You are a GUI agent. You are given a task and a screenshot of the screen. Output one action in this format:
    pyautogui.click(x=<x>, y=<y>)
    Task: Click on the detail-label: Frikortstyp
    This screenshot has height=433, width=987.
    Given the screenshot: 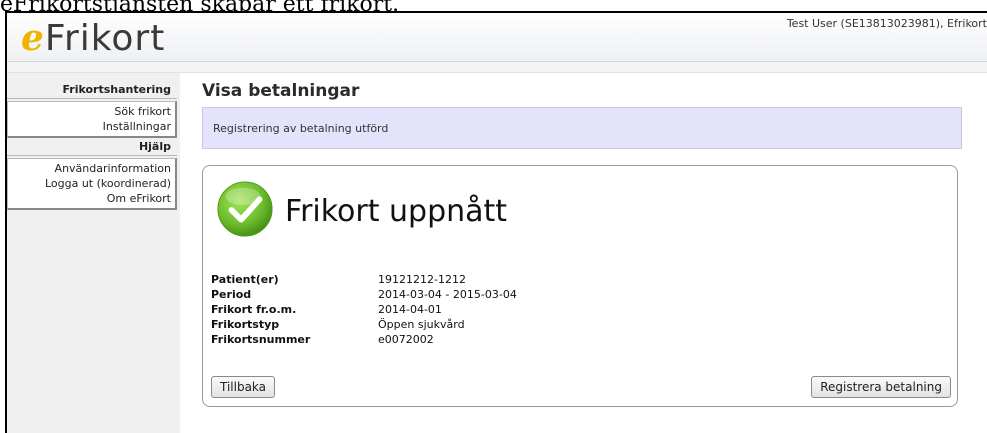 What is the action you would take?
    pyautogui.click(x=245, y=324)
    